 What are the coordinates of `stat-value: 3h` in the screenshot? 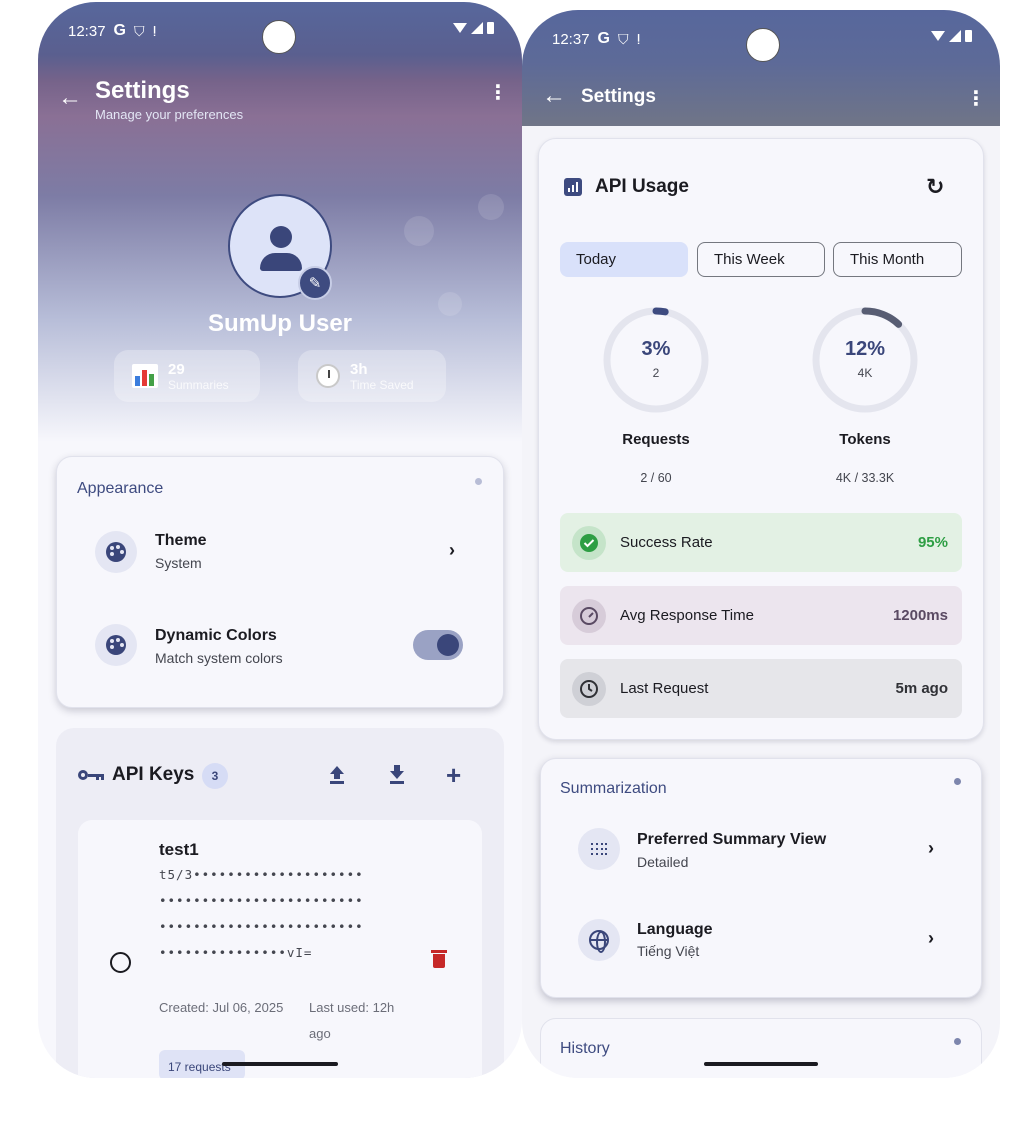 It's located at (359, 369).